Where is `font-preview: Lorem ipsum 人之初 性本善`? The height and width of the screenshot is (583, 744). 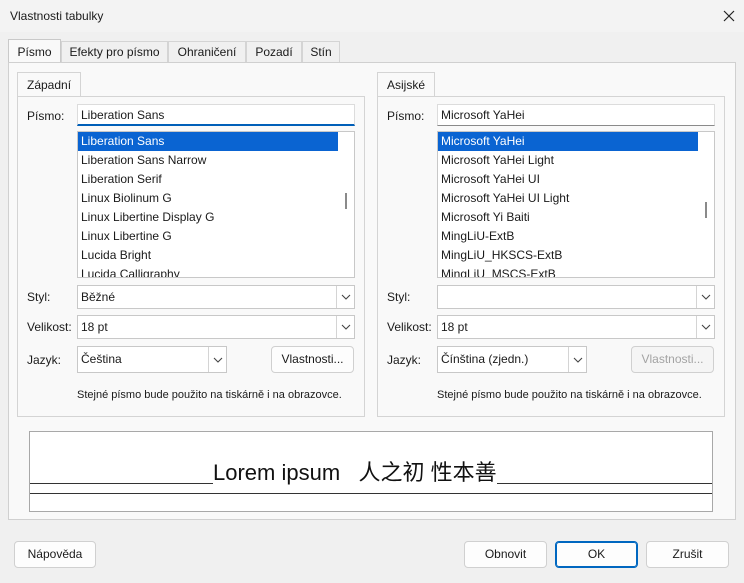 font-preview: Lorem ipsum 人之初 性本善 is located at coordinates (371, 471).